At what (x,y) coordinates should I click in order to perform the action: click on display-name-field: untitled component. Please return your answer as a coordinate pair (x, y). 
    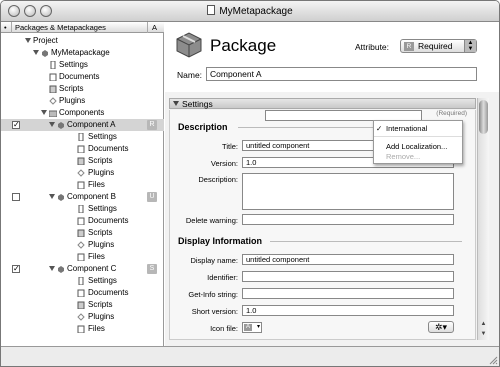
    Looking at the image, I should click on (348, 259).